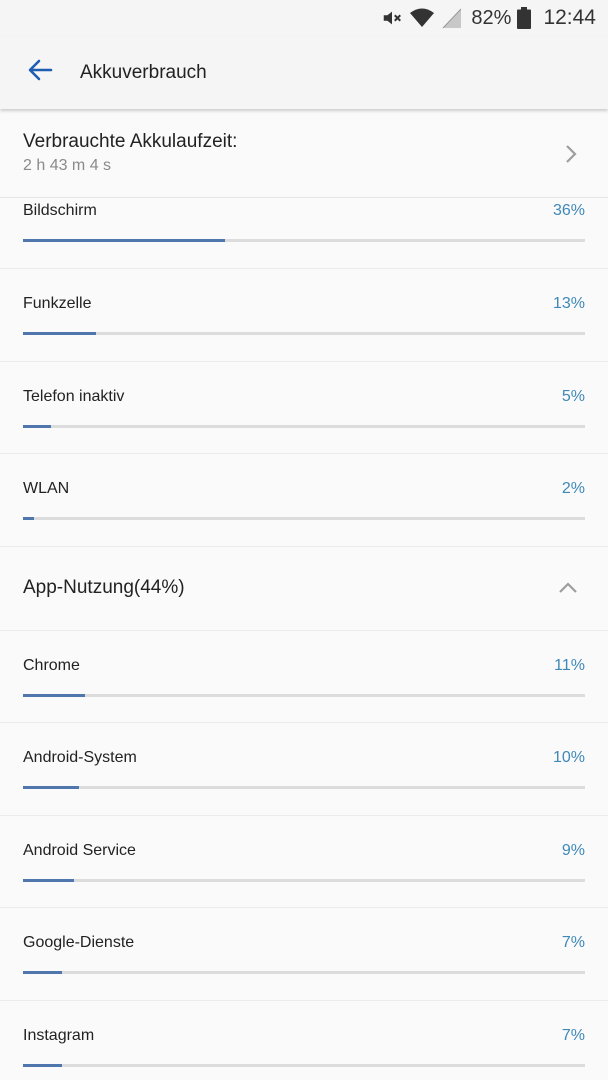 This screenshot has height=1080, width=608. I want to click on usage-percent: 10%, so click(568, 757).